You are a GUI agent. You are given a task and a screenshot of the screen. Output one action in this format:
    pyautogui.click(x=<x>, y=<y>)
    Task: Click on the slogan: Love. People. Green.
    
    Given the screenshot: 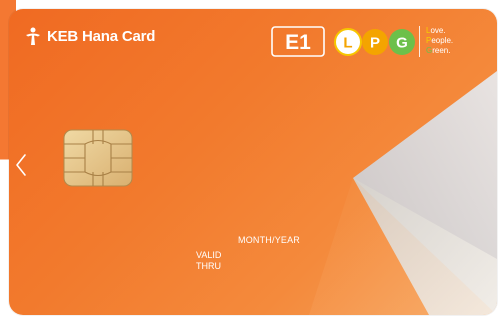 What is the action you would take?
    pyautogui.click(x=436, y=41)
    